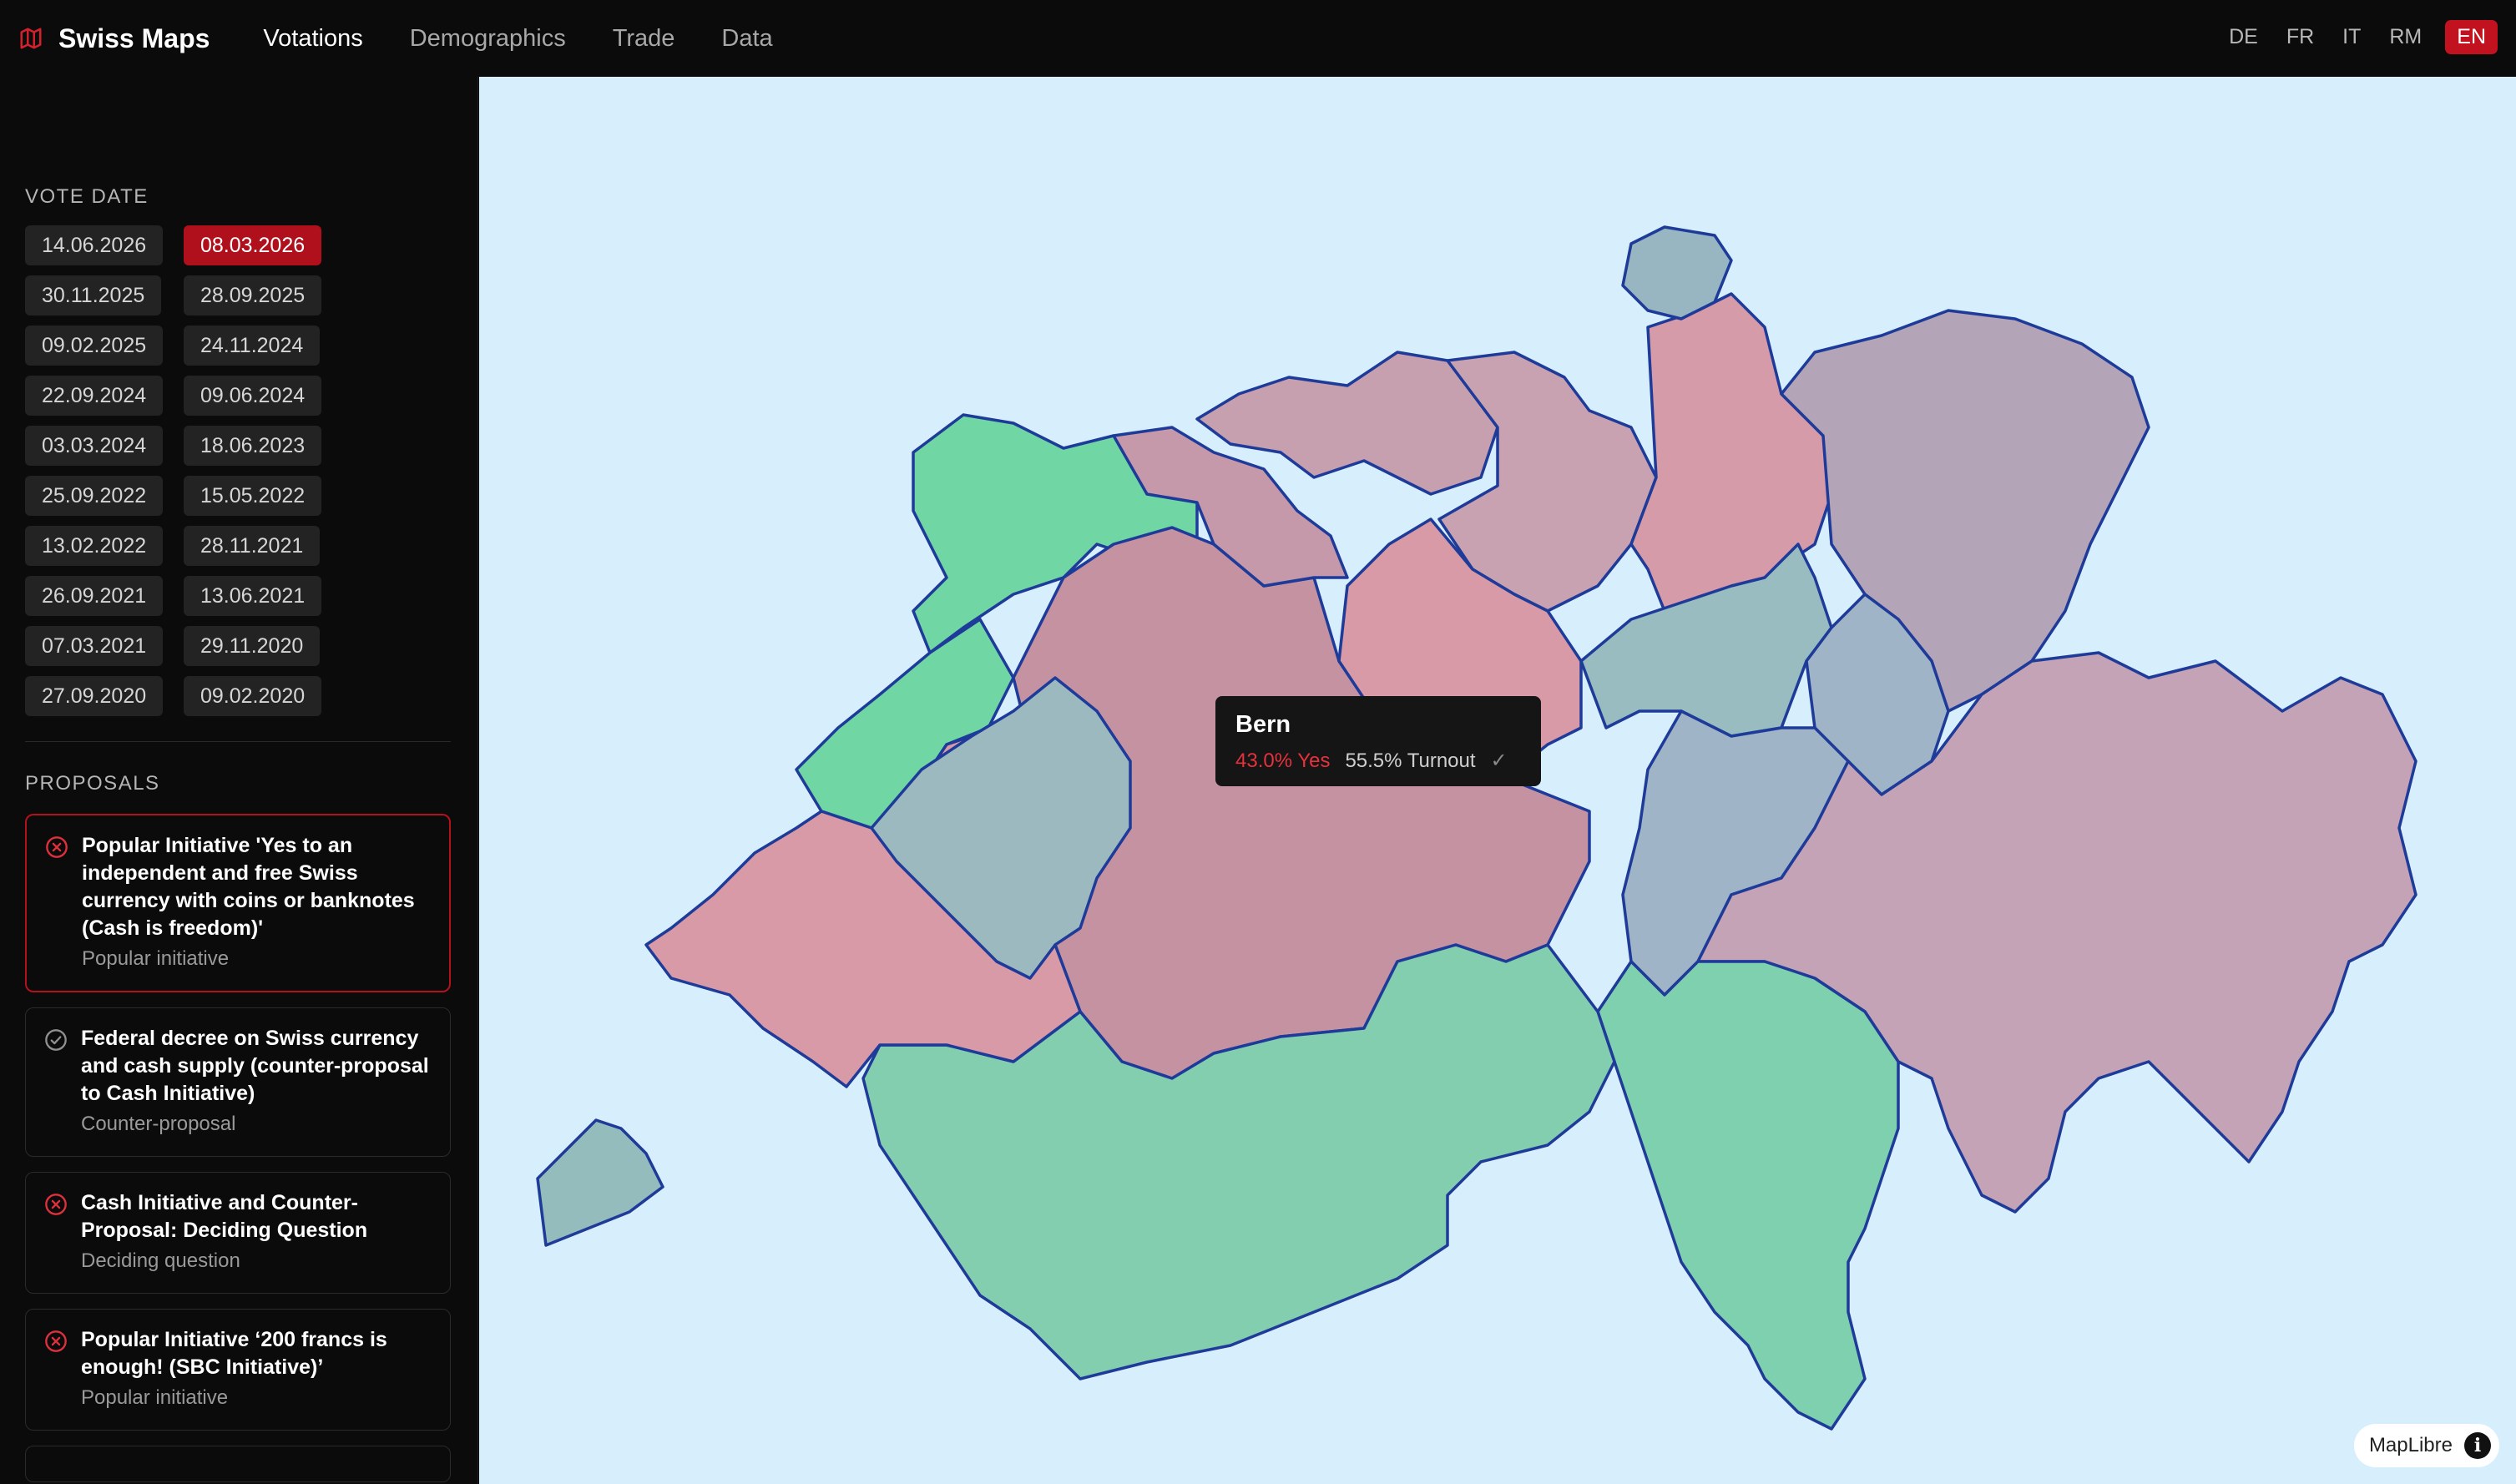  I want to click on date-chip-selected: 08.03.2026, so click(253, 245).